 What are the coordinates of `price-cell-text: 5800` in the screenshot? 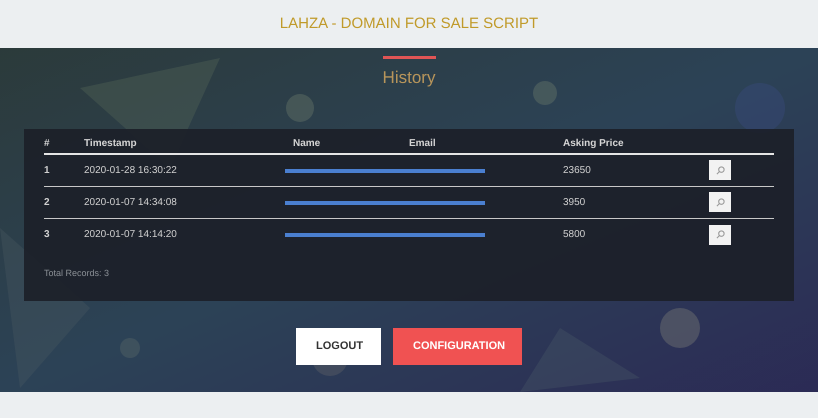 It's located at (574, 235).